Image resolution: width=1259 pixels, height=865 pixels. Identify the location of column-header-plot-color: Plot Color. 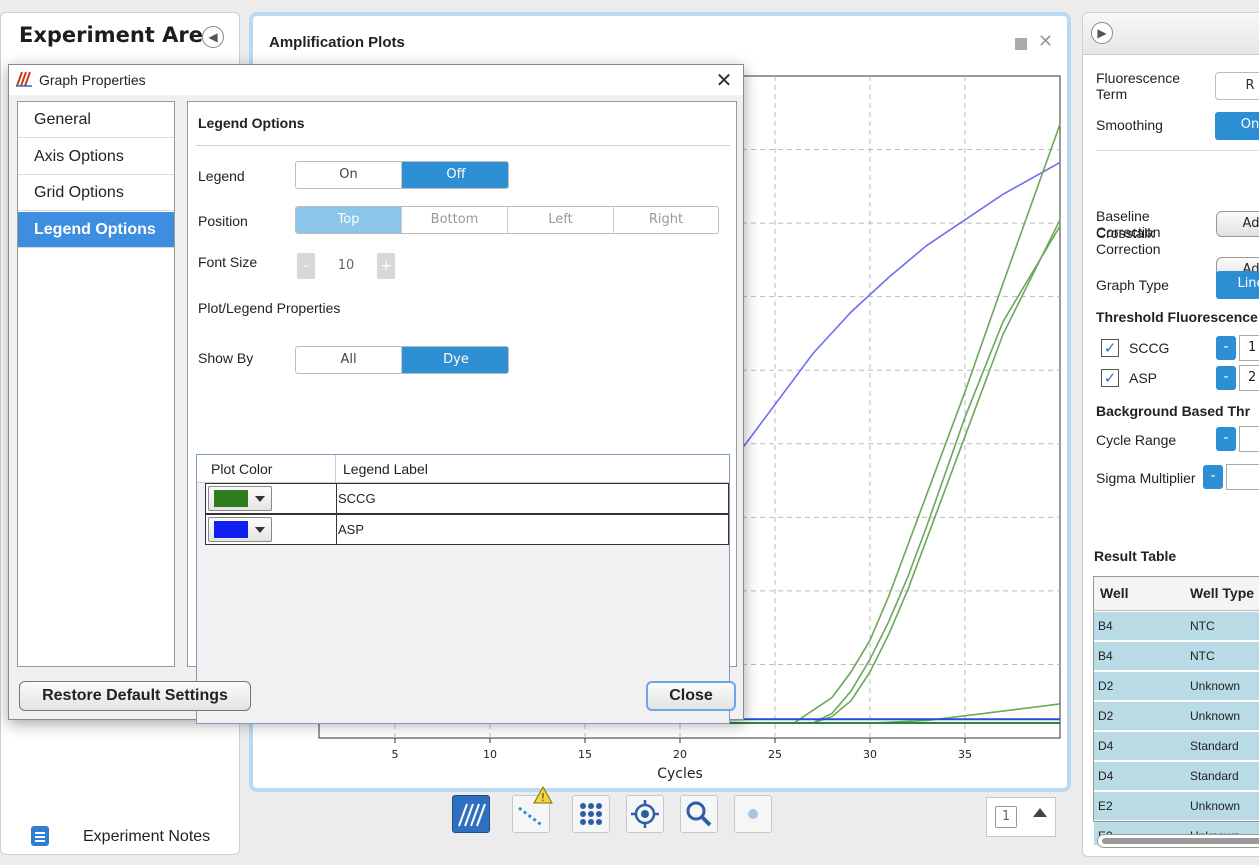
(242, 469).